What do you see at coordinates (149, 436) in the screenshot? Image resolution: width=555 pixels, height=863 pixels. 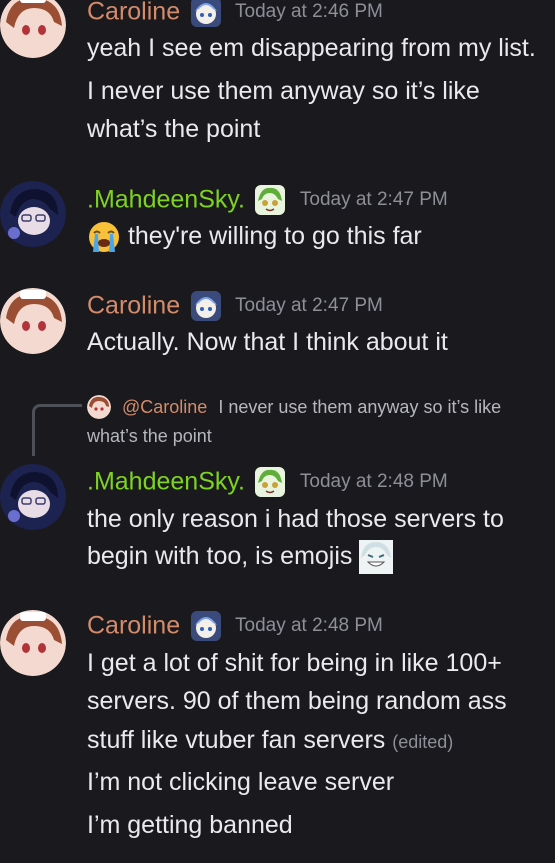 I see `reply-snippet-continued: what’s the point` at bounding box center [149, 436].